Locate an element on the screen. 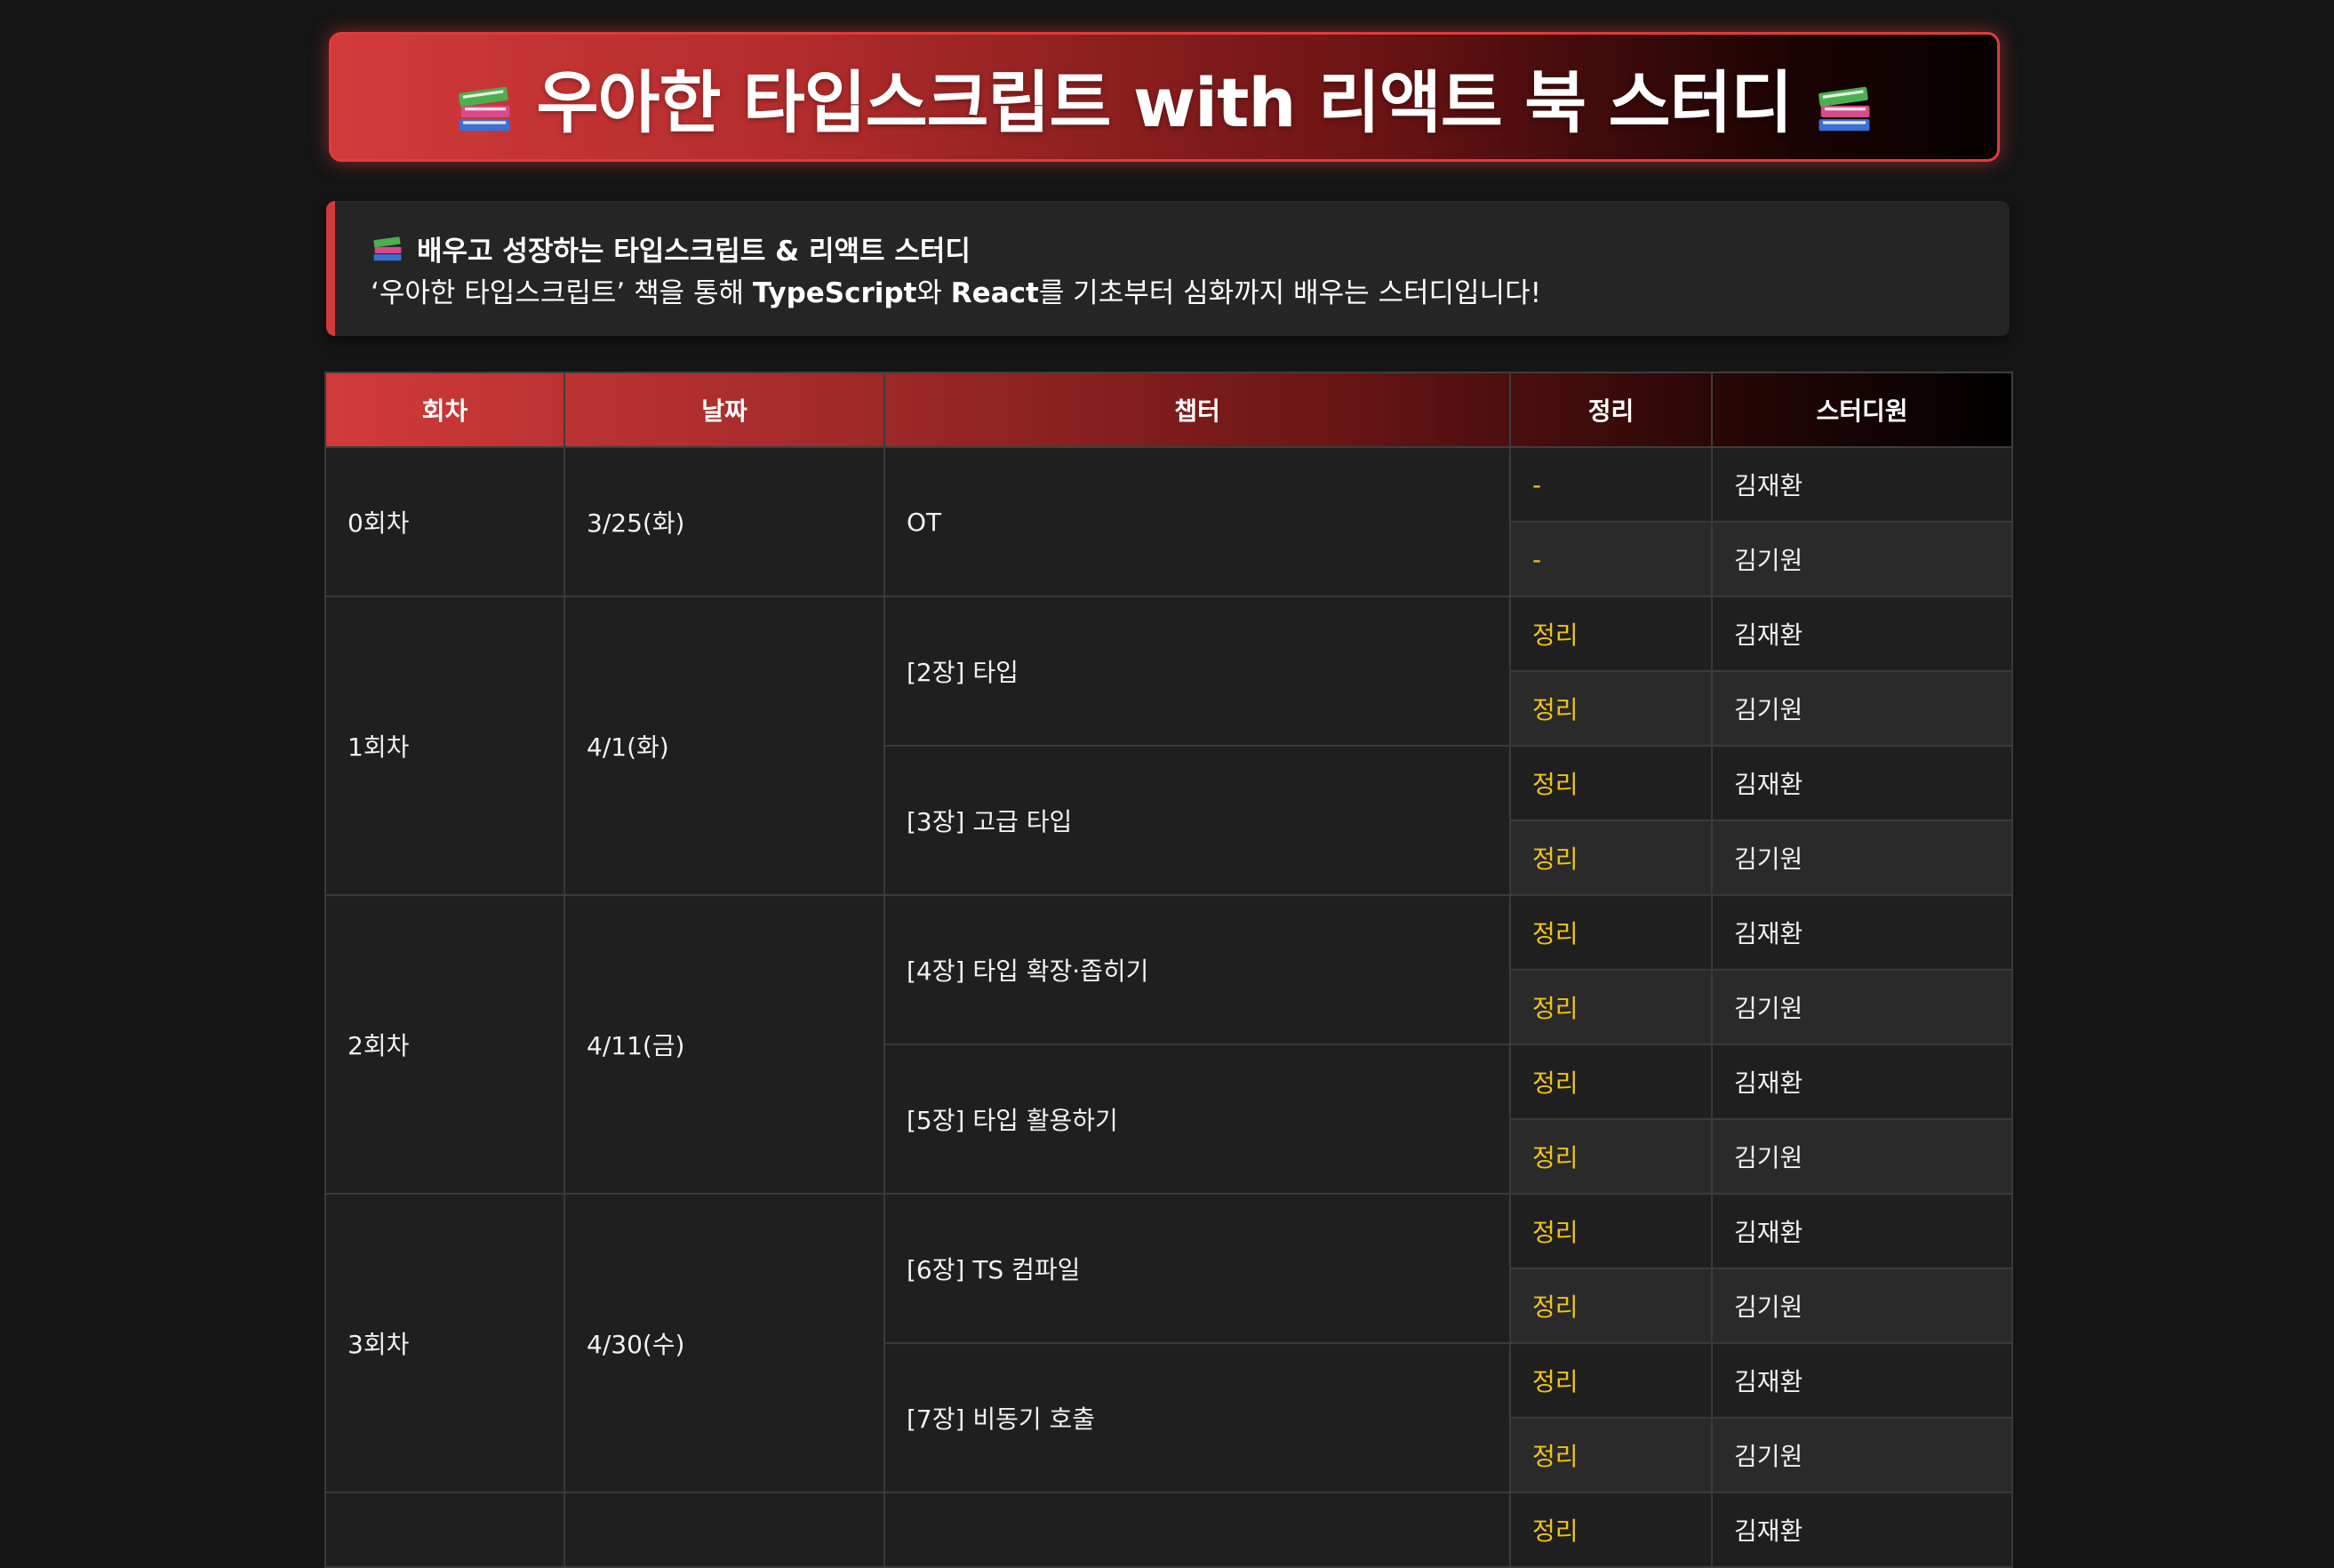  table-row: 3회차 4/30(수) [6장] TS 컴파일 정리 김재환 is located at coordinates (1168, 1343).